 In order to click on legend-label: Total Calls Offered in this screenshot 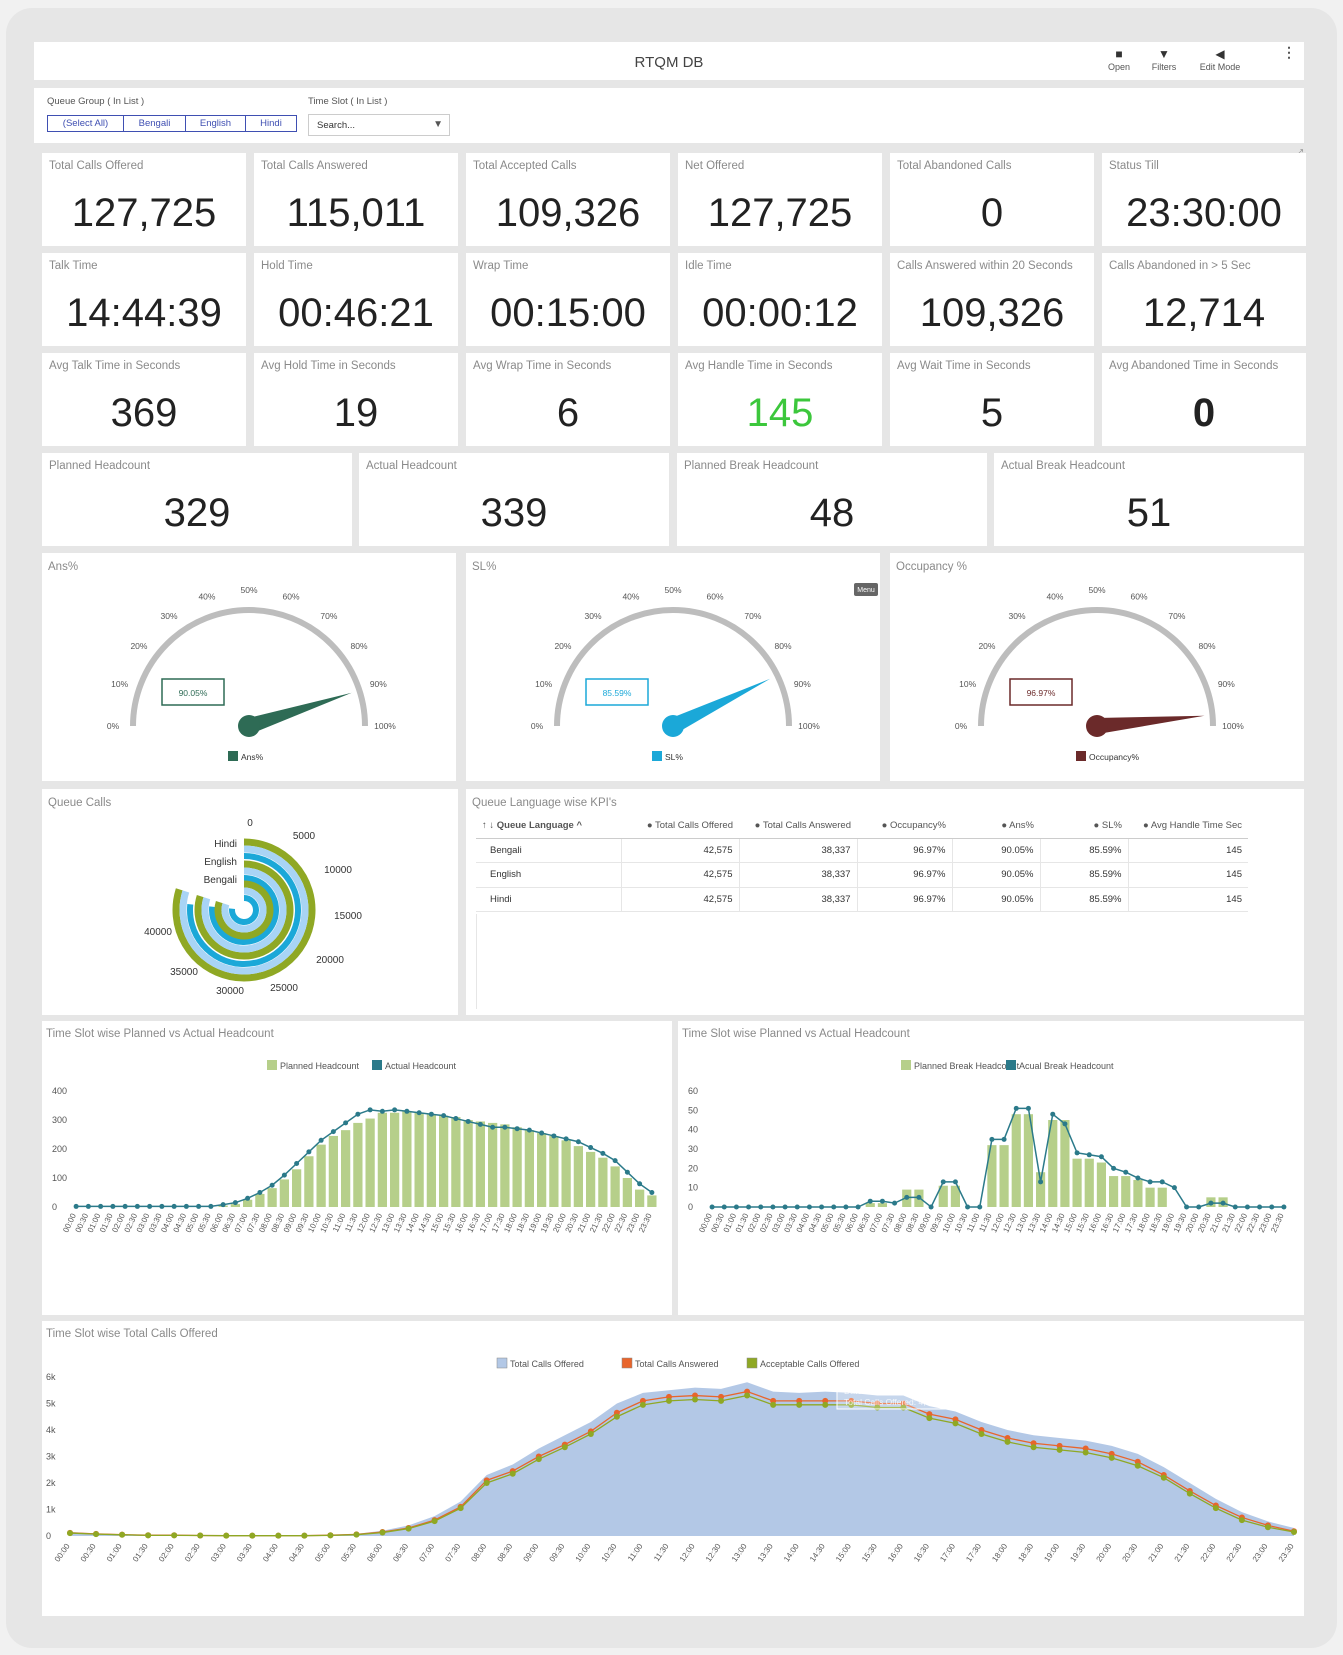, I will do `click(547, 1364)`.